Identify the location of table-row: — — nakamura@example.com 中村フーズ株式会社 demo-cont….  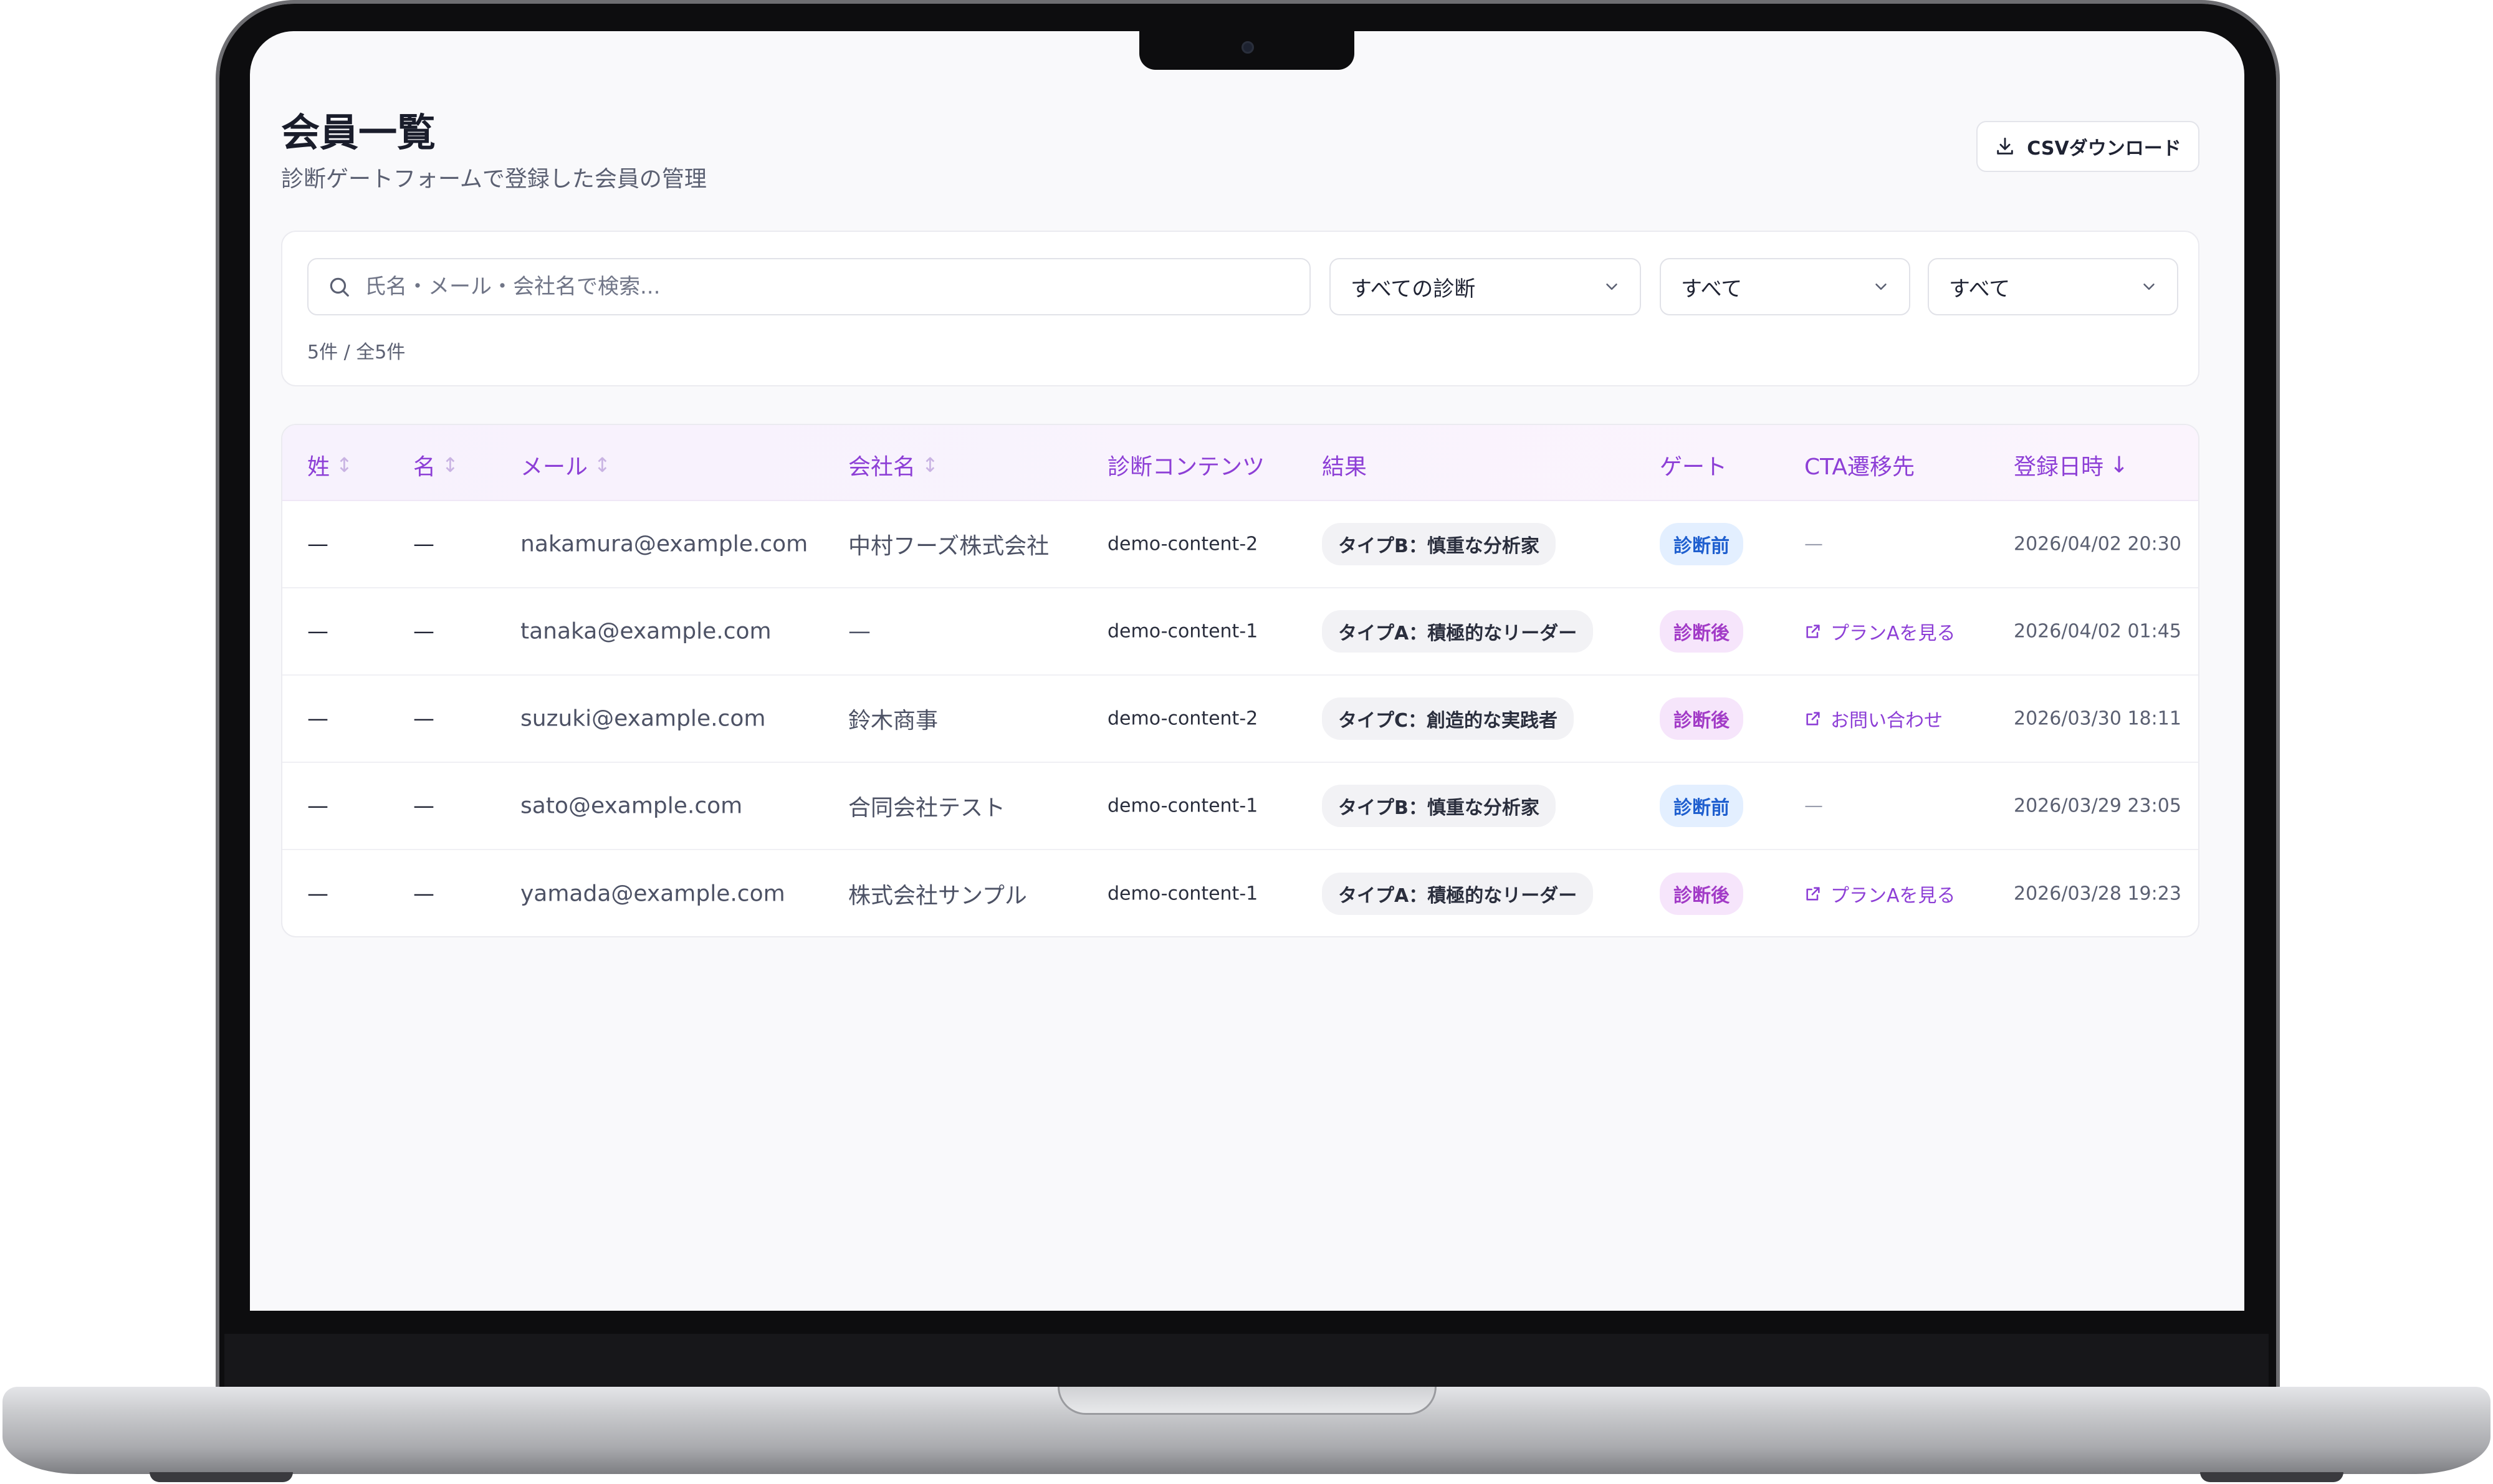
(1240, 544).